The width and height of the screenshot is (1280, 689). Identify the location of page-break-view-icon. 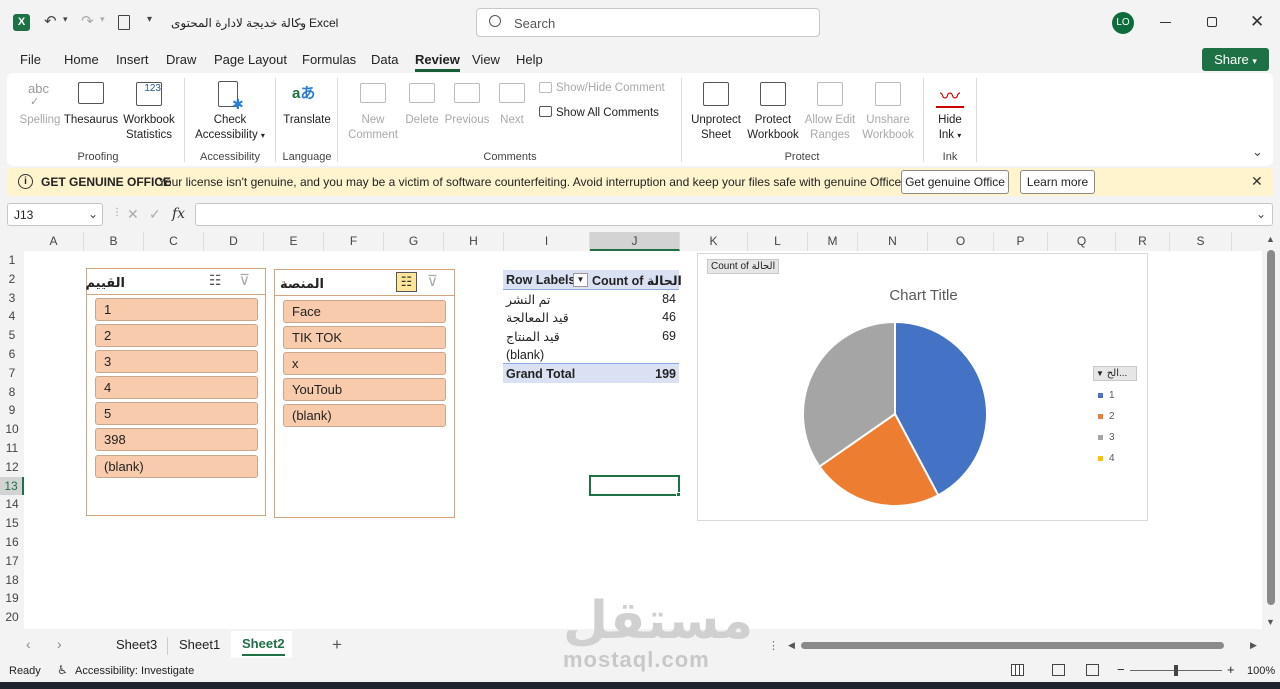
(1092, 670).